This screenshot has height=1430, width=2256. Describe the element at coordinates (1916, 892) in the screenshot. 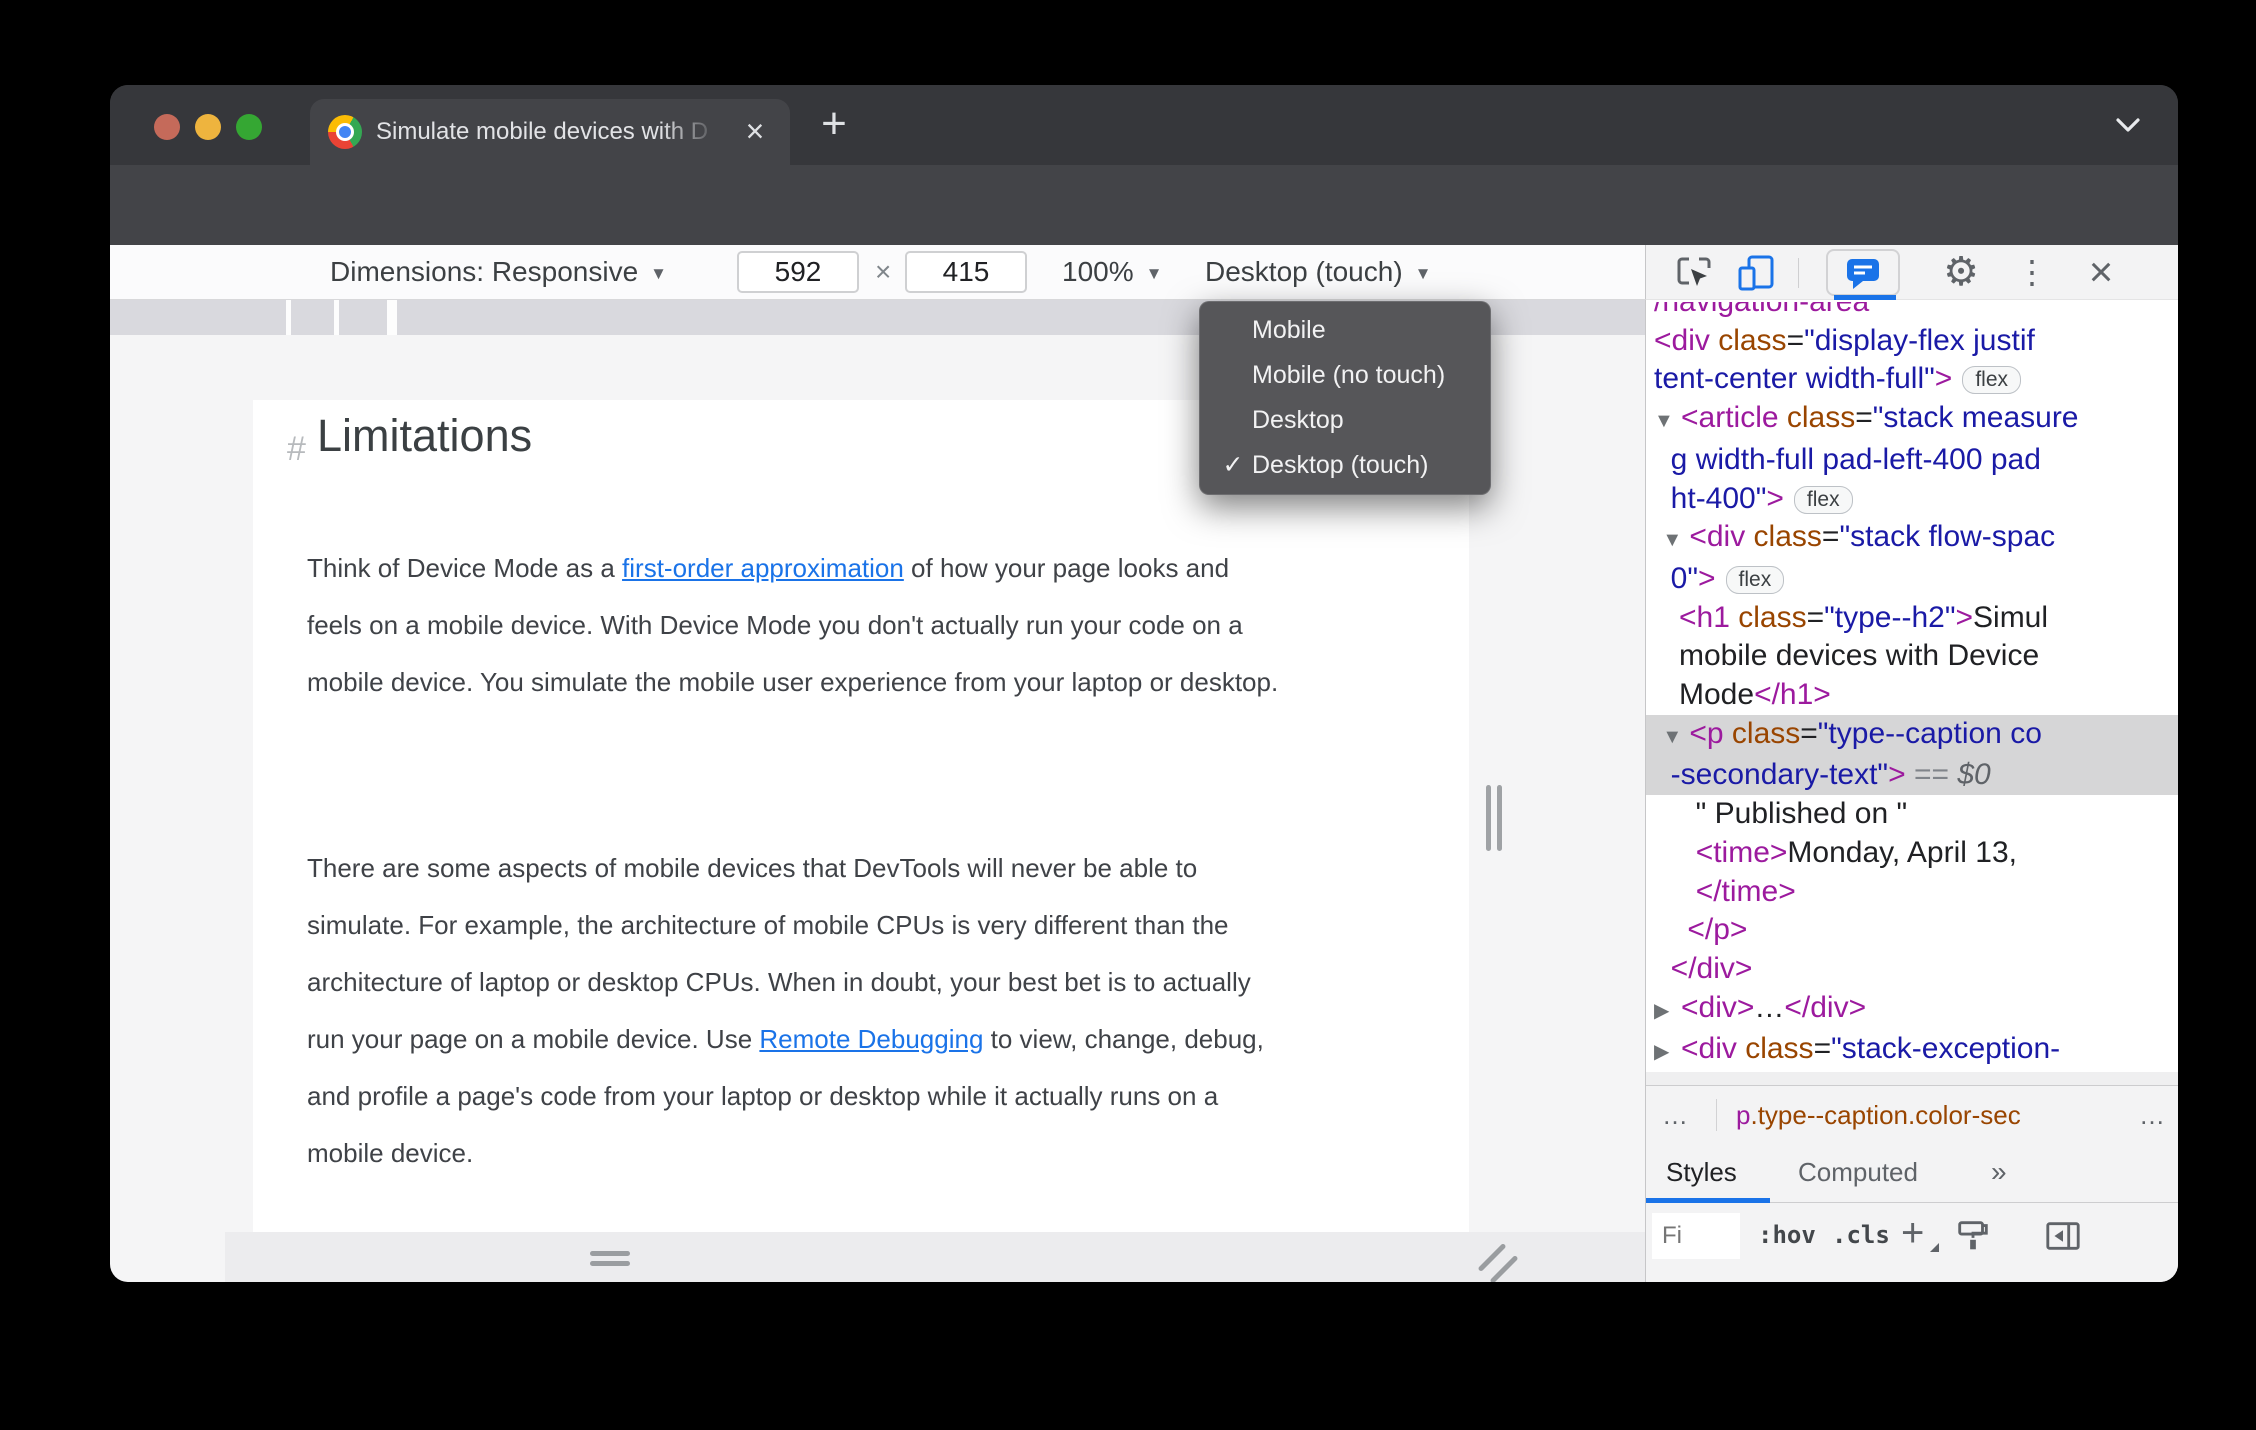

I see `tree-line: </time>` at that location.